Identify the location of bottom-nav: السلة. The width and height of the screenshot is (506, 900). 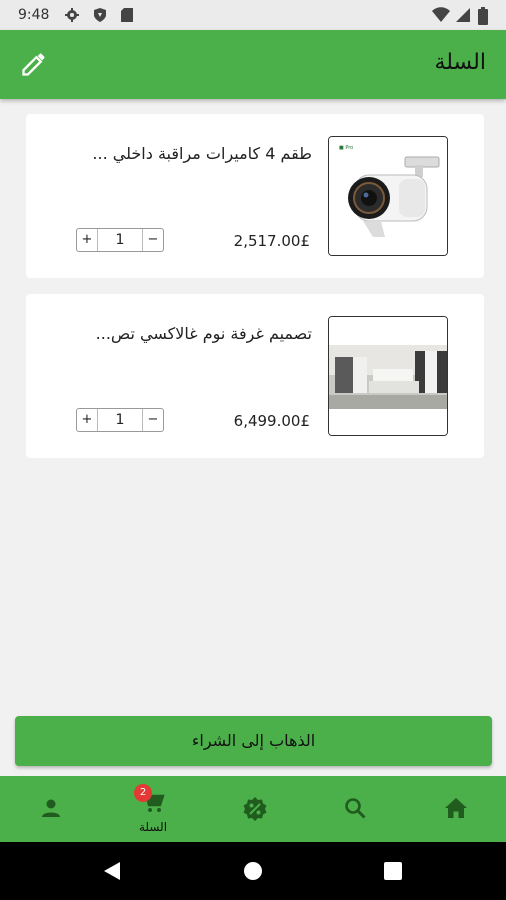
(253, 809).